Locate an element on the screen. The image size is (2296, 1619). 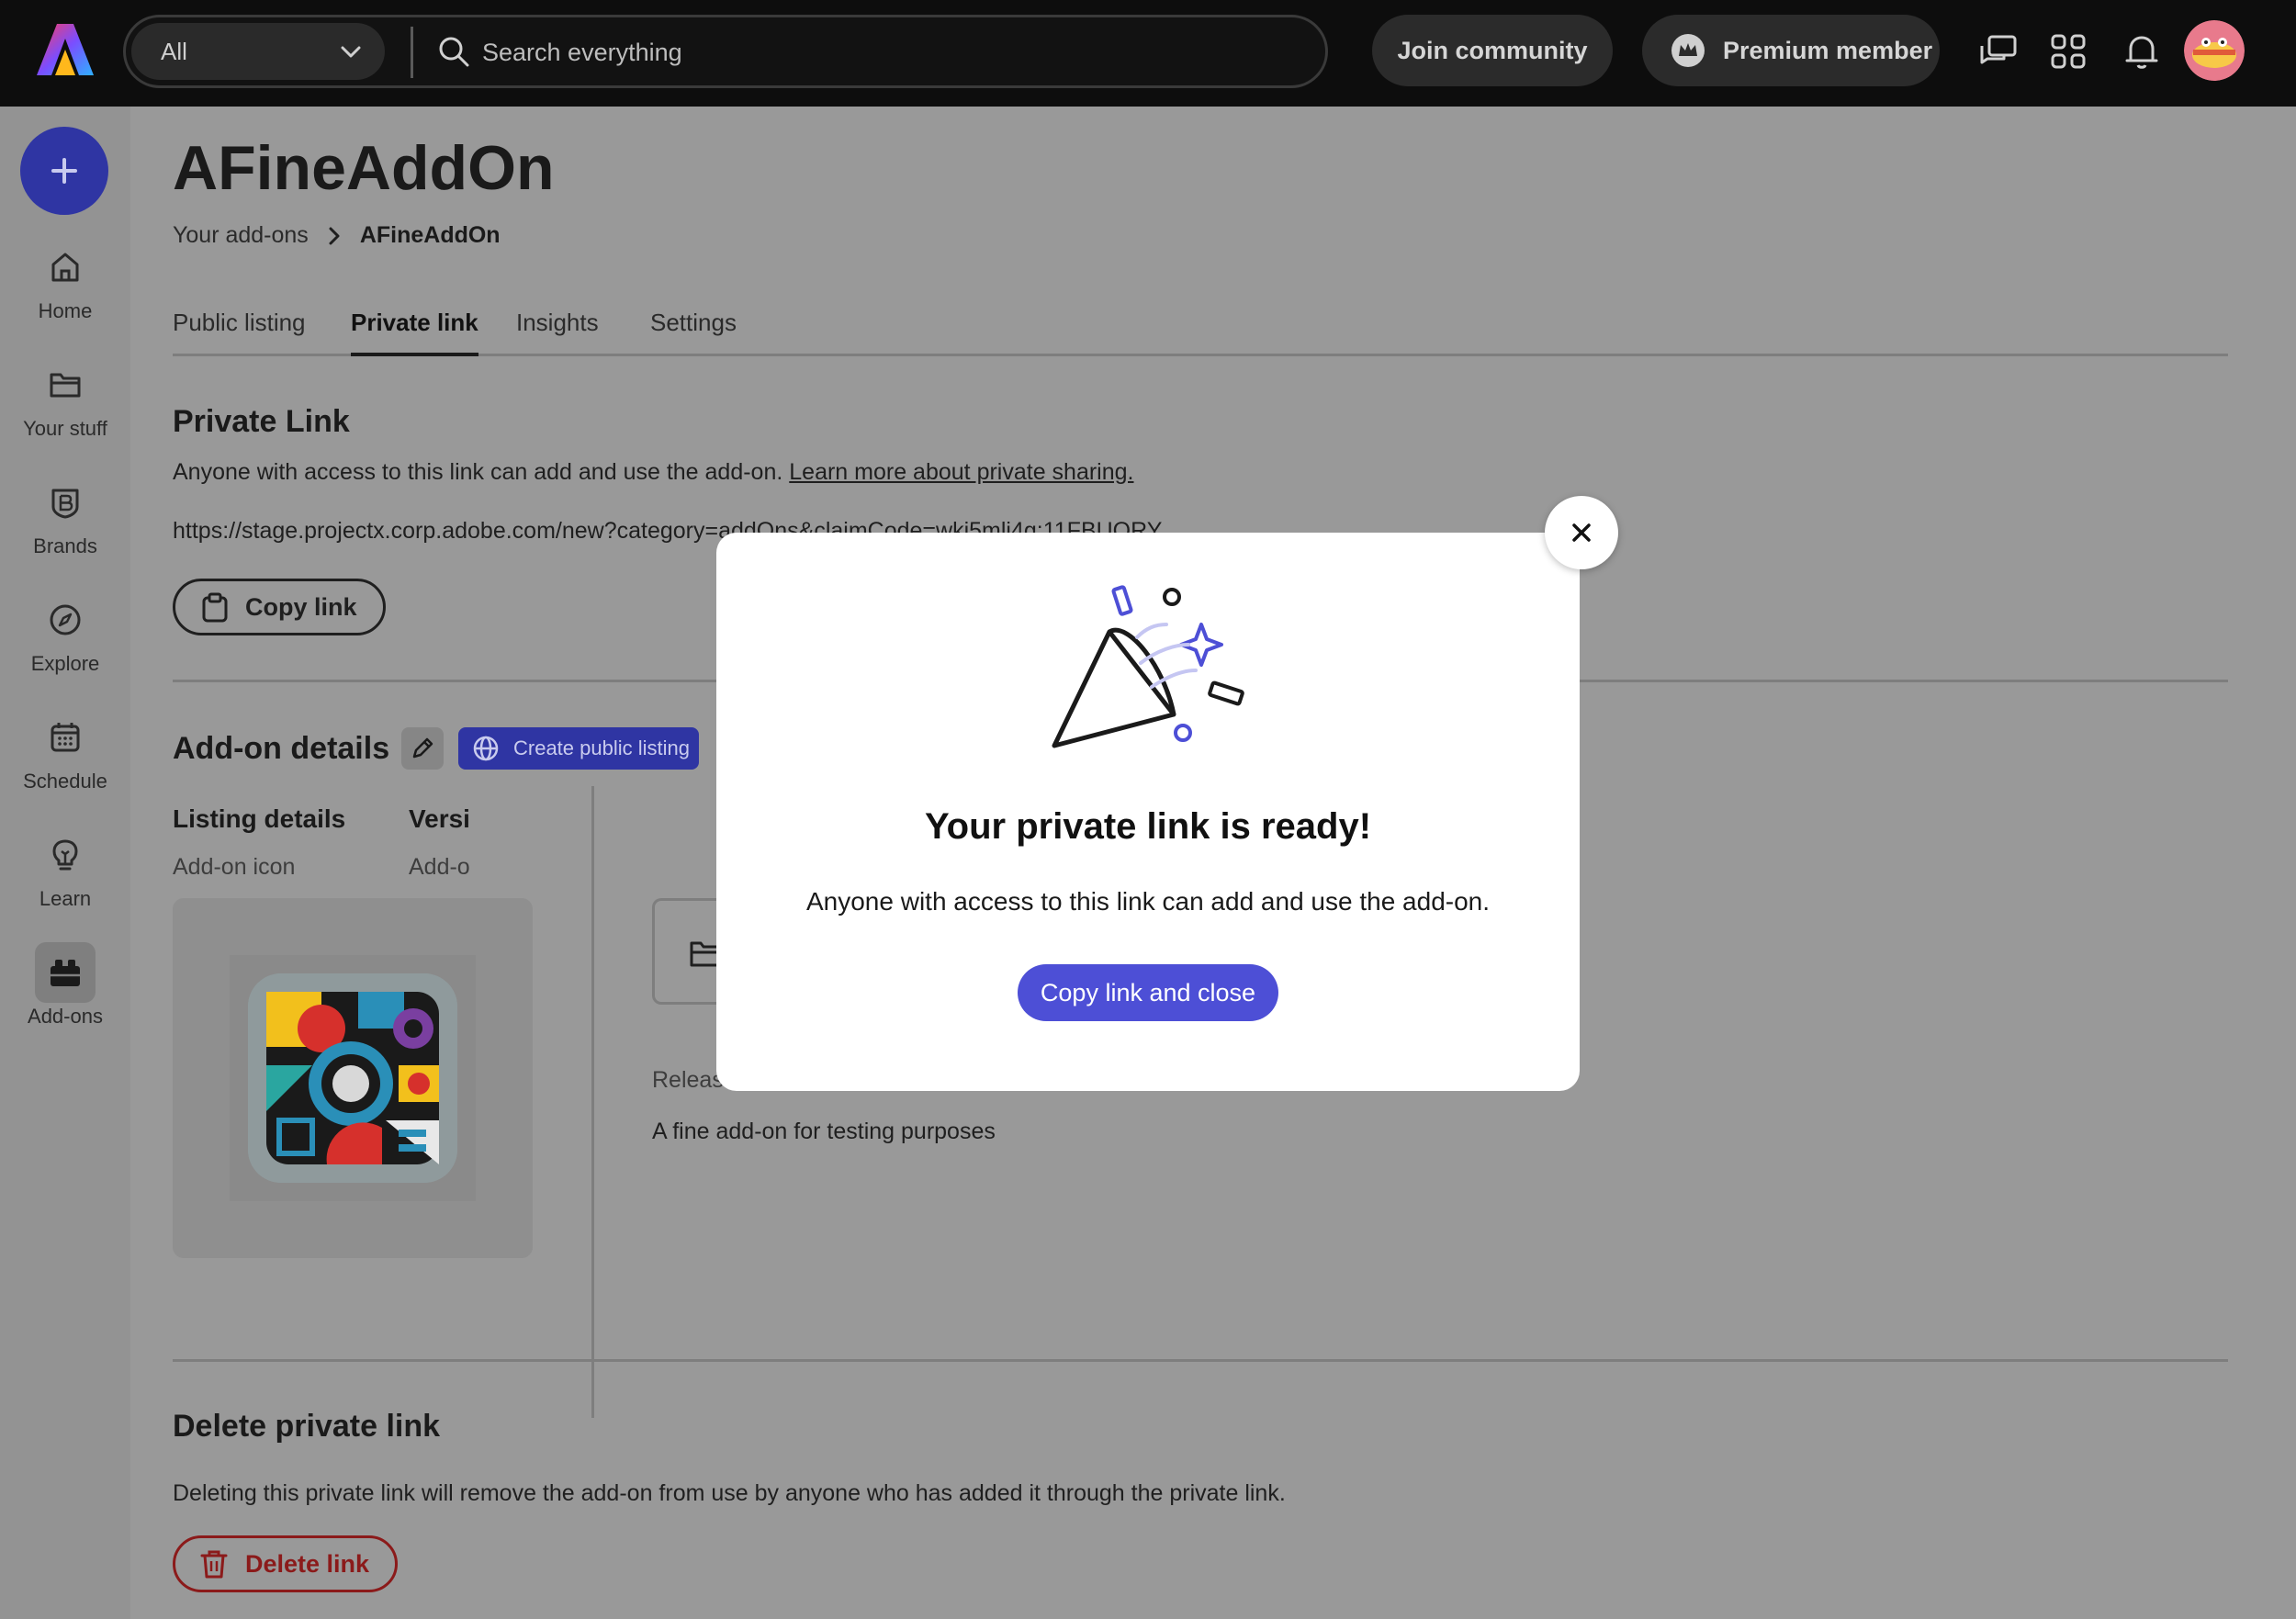
plus-icon is located at coordinates (64, 171).